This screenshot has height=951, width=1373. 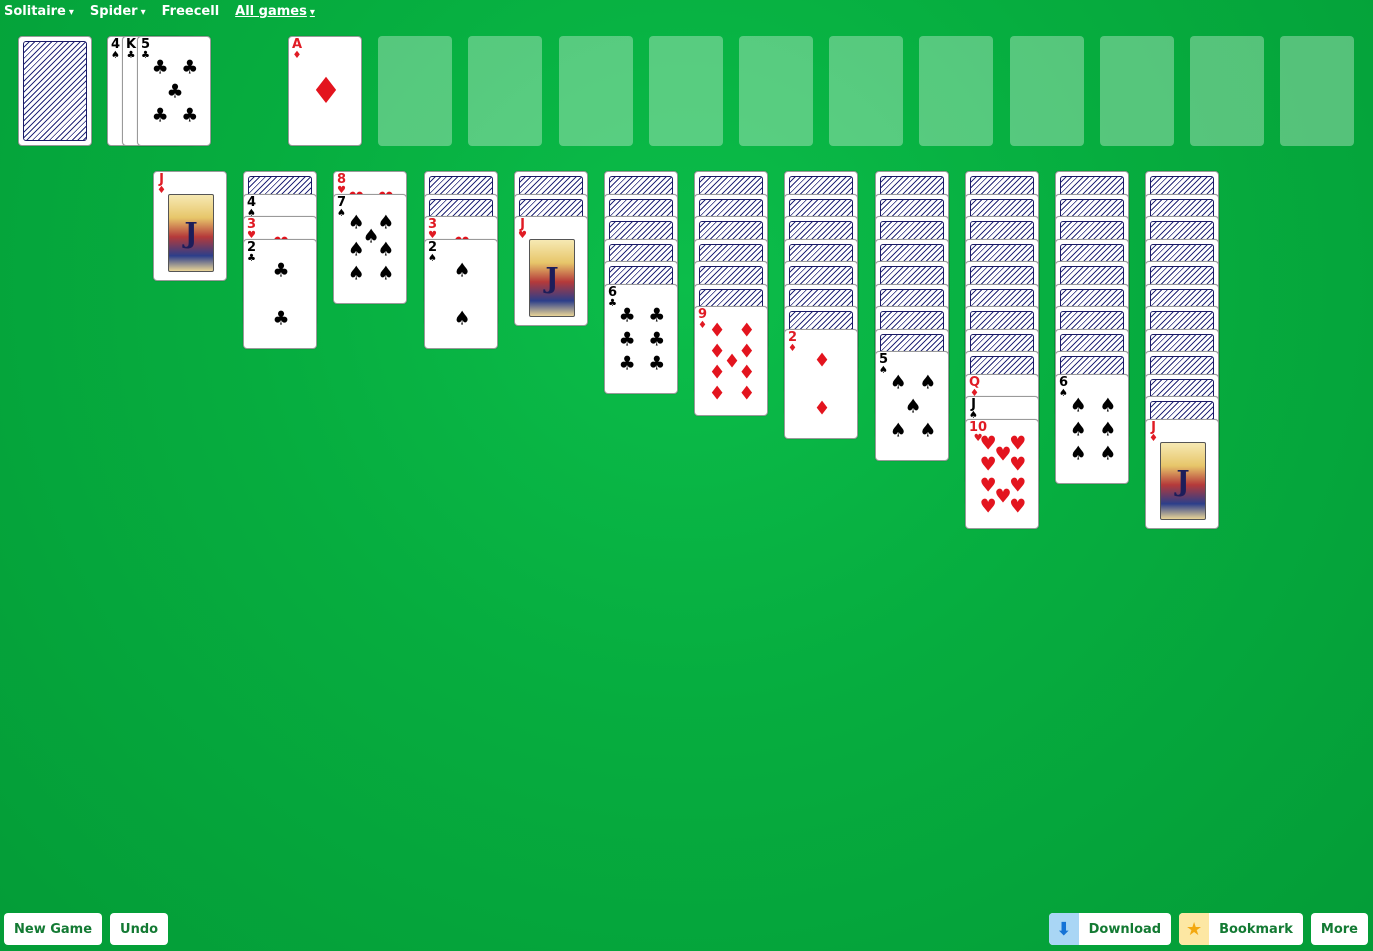 I want to click on tableau-card: 10 ♥ ♥ ♥ ♥ ♥ ♥ ♥ ♥ ♥ ♥ ♥, so click(x=1002, y=474).